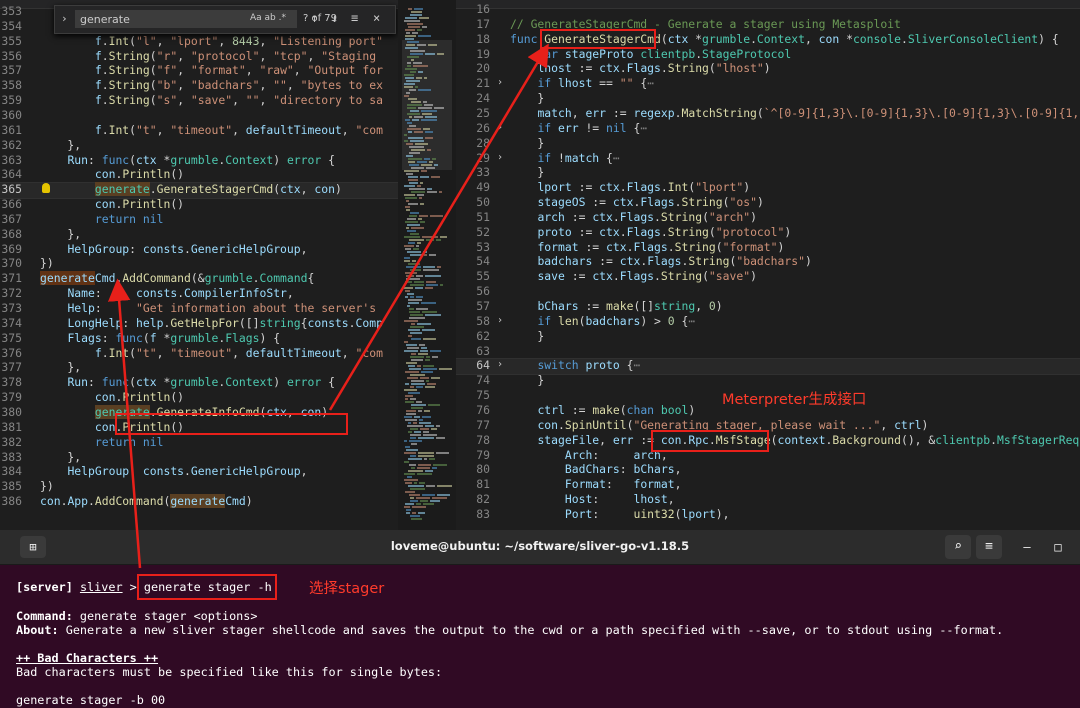  I want to click on right-code-line: 62 }, so click(768, 336).